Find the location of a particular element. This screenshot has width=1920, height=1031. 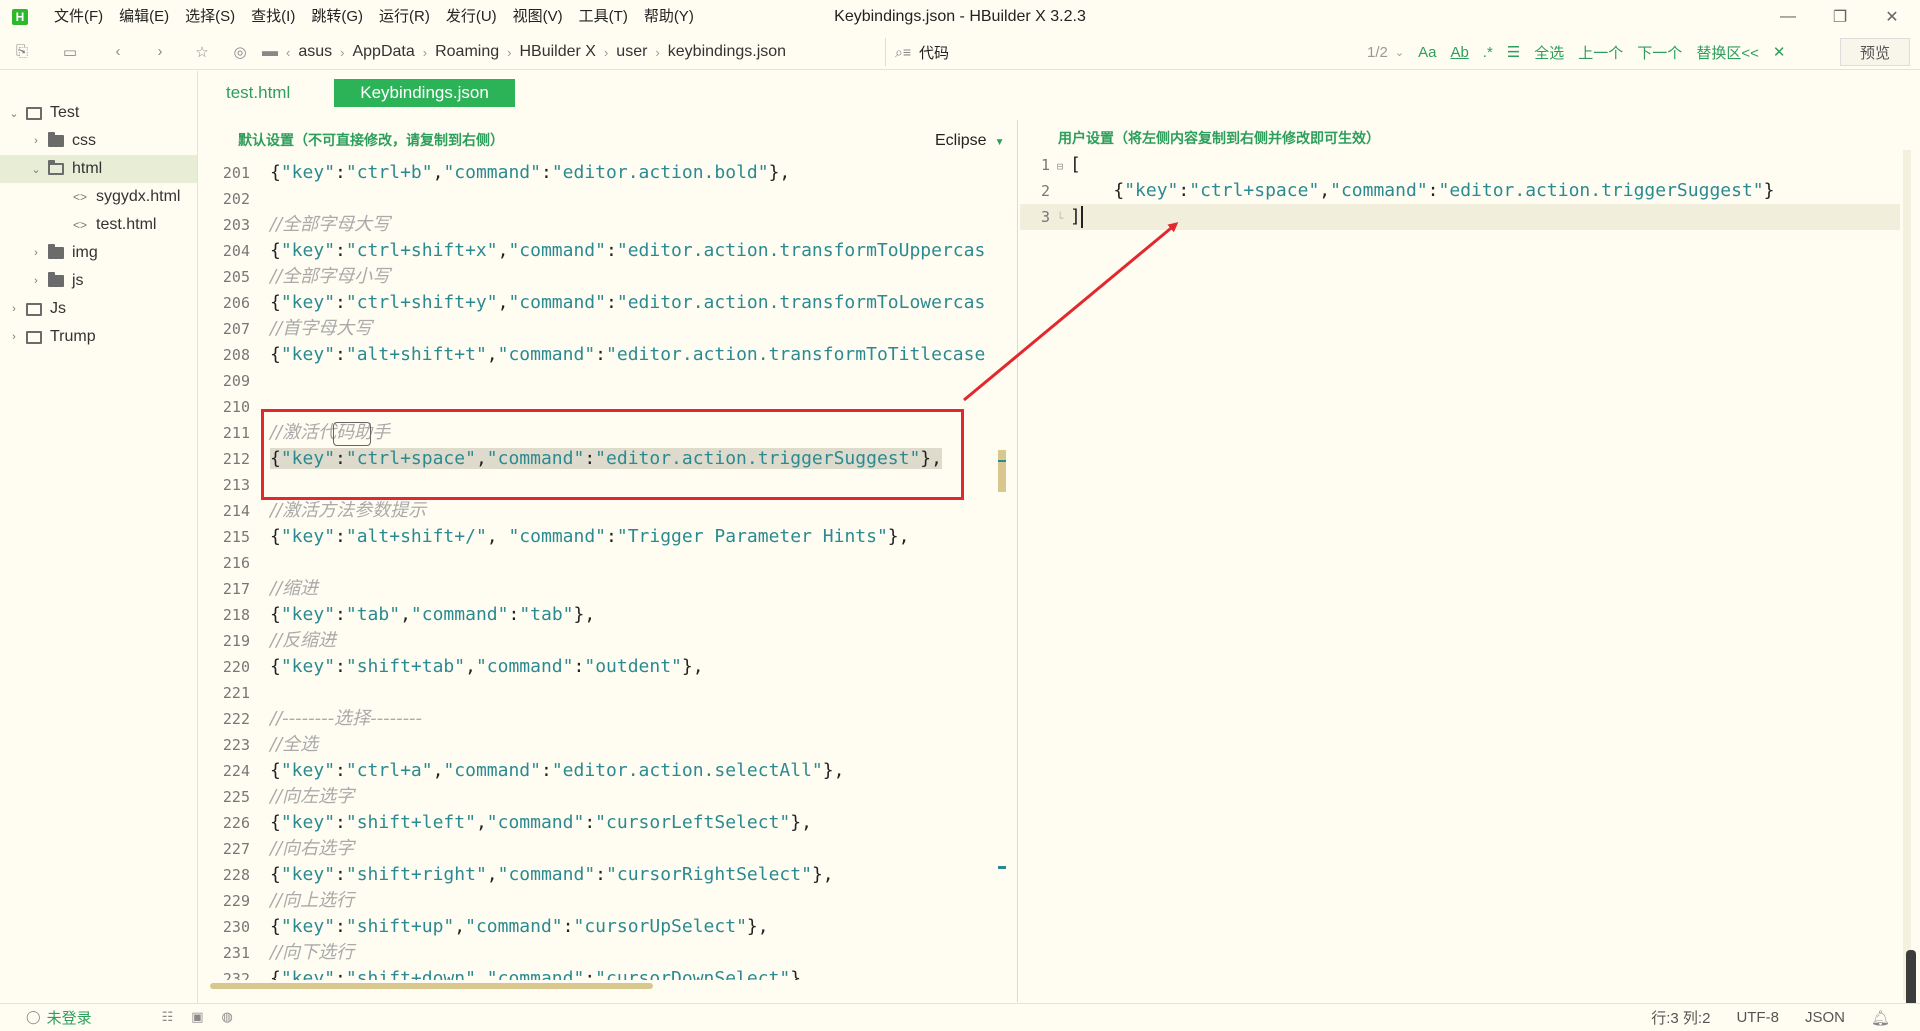

search-input is located at coordinates (1129, 52).